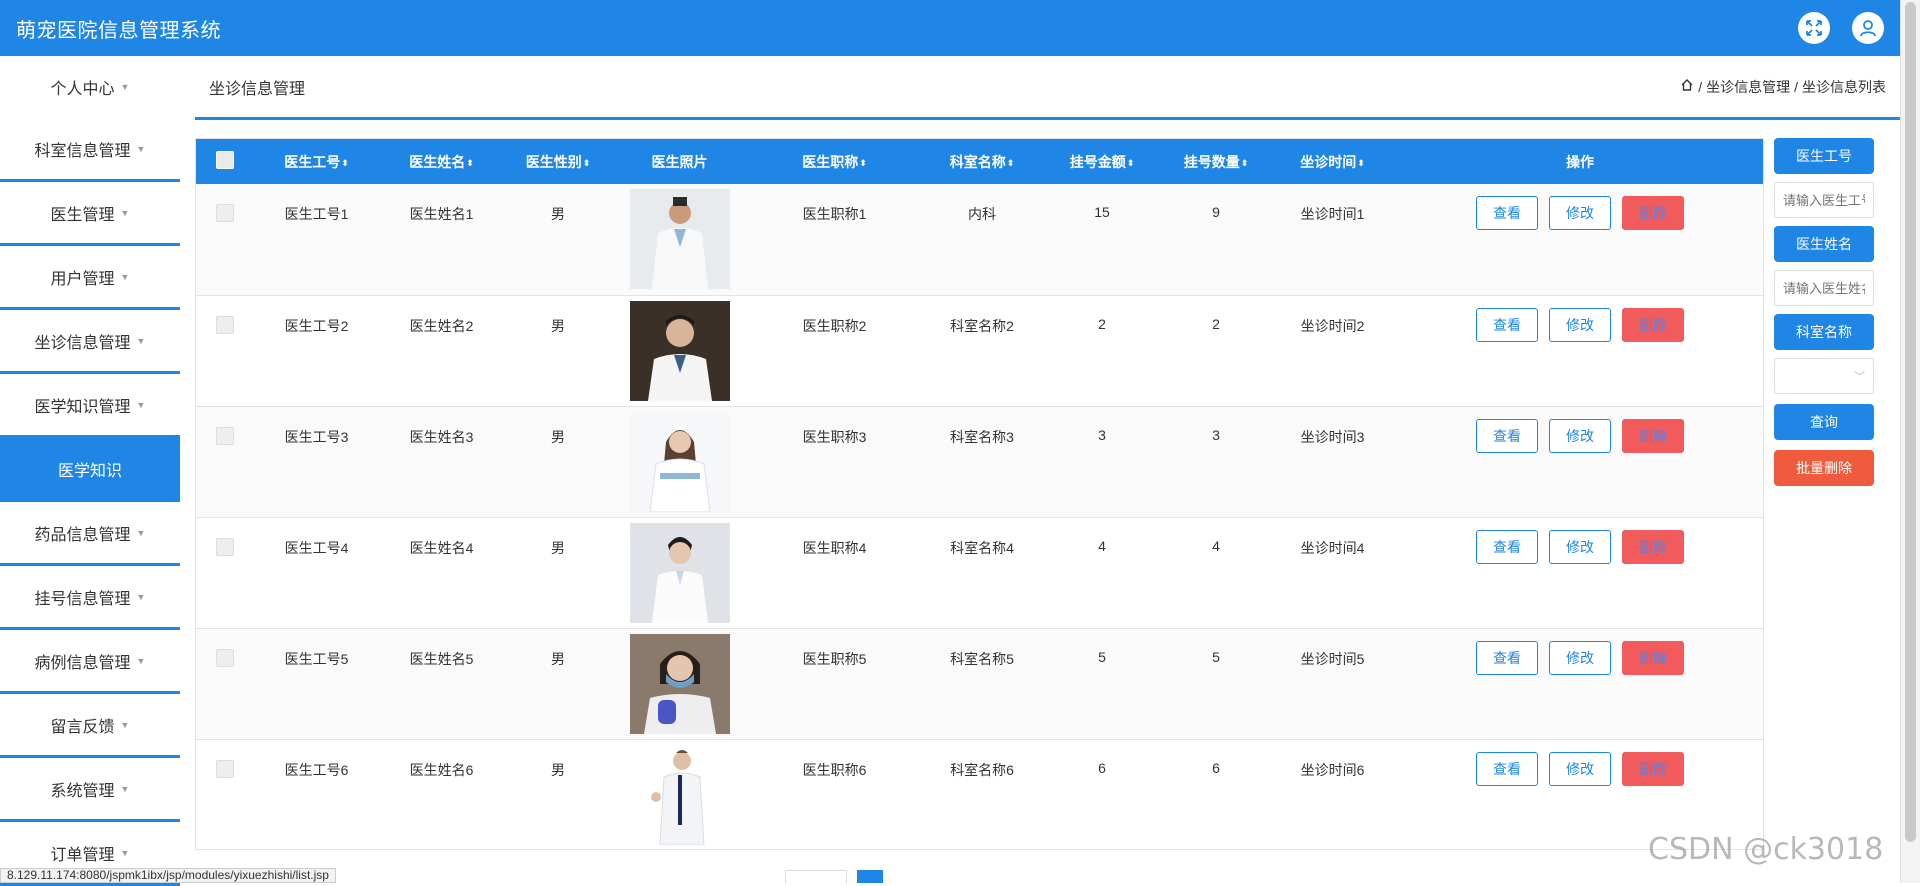 The image size is (1920, 886). What do you see at coordinates (1824, 332) in the screenshot?
I see `dept-name-label: 科室名称` at bounding box center [1824, 332].